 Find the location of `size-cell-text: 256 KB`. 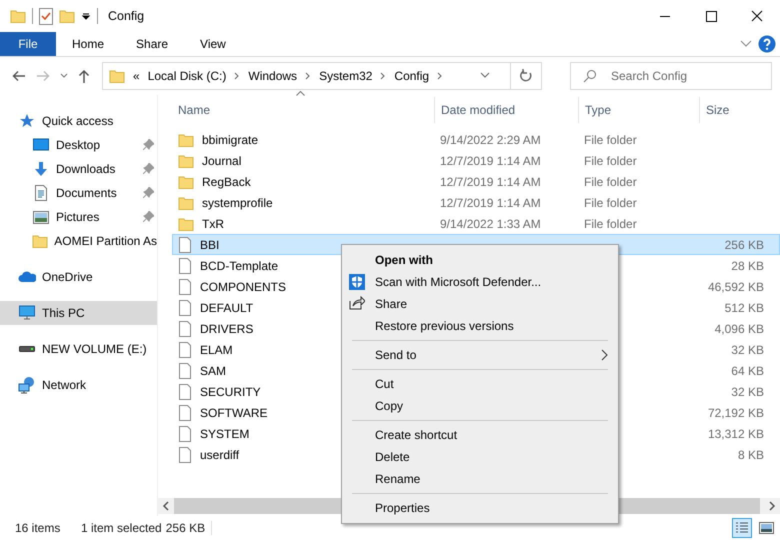

size-cell-text: 256 KB is located at coordinates (744, 245).